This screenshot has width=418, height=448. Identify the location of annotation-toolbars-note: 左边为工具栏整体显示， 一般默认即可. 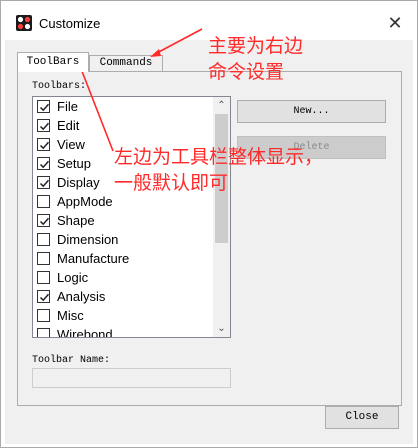
(218, 170).